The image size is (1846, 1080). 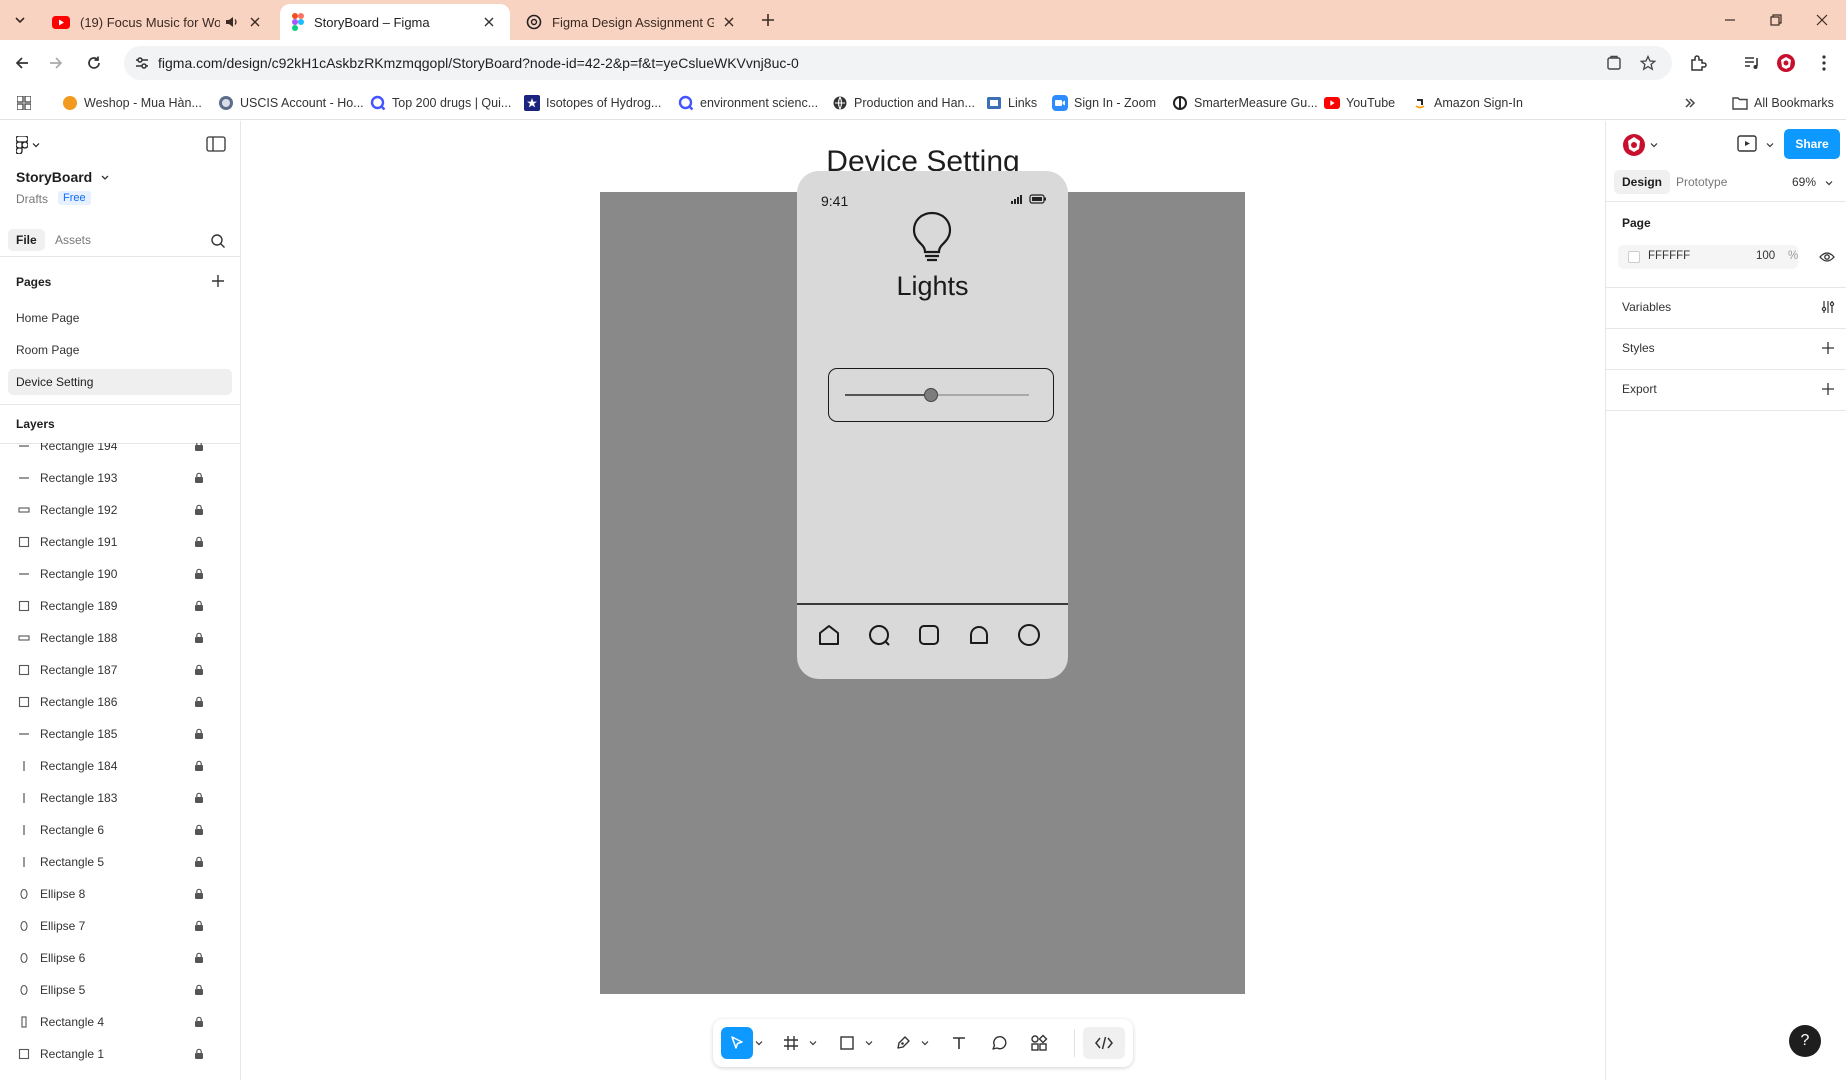 What do you see at coordinates (120, 958) in the screenshot?
I see `layer-row: Ellipse 6` at bounding box center [120, 958].